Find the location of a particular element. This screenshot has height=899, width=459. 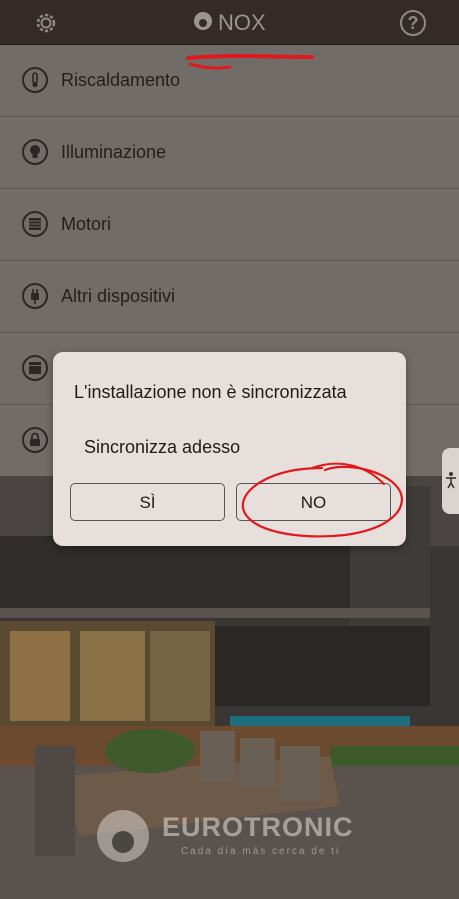

lock-icon is located at coordinates (35, 440).